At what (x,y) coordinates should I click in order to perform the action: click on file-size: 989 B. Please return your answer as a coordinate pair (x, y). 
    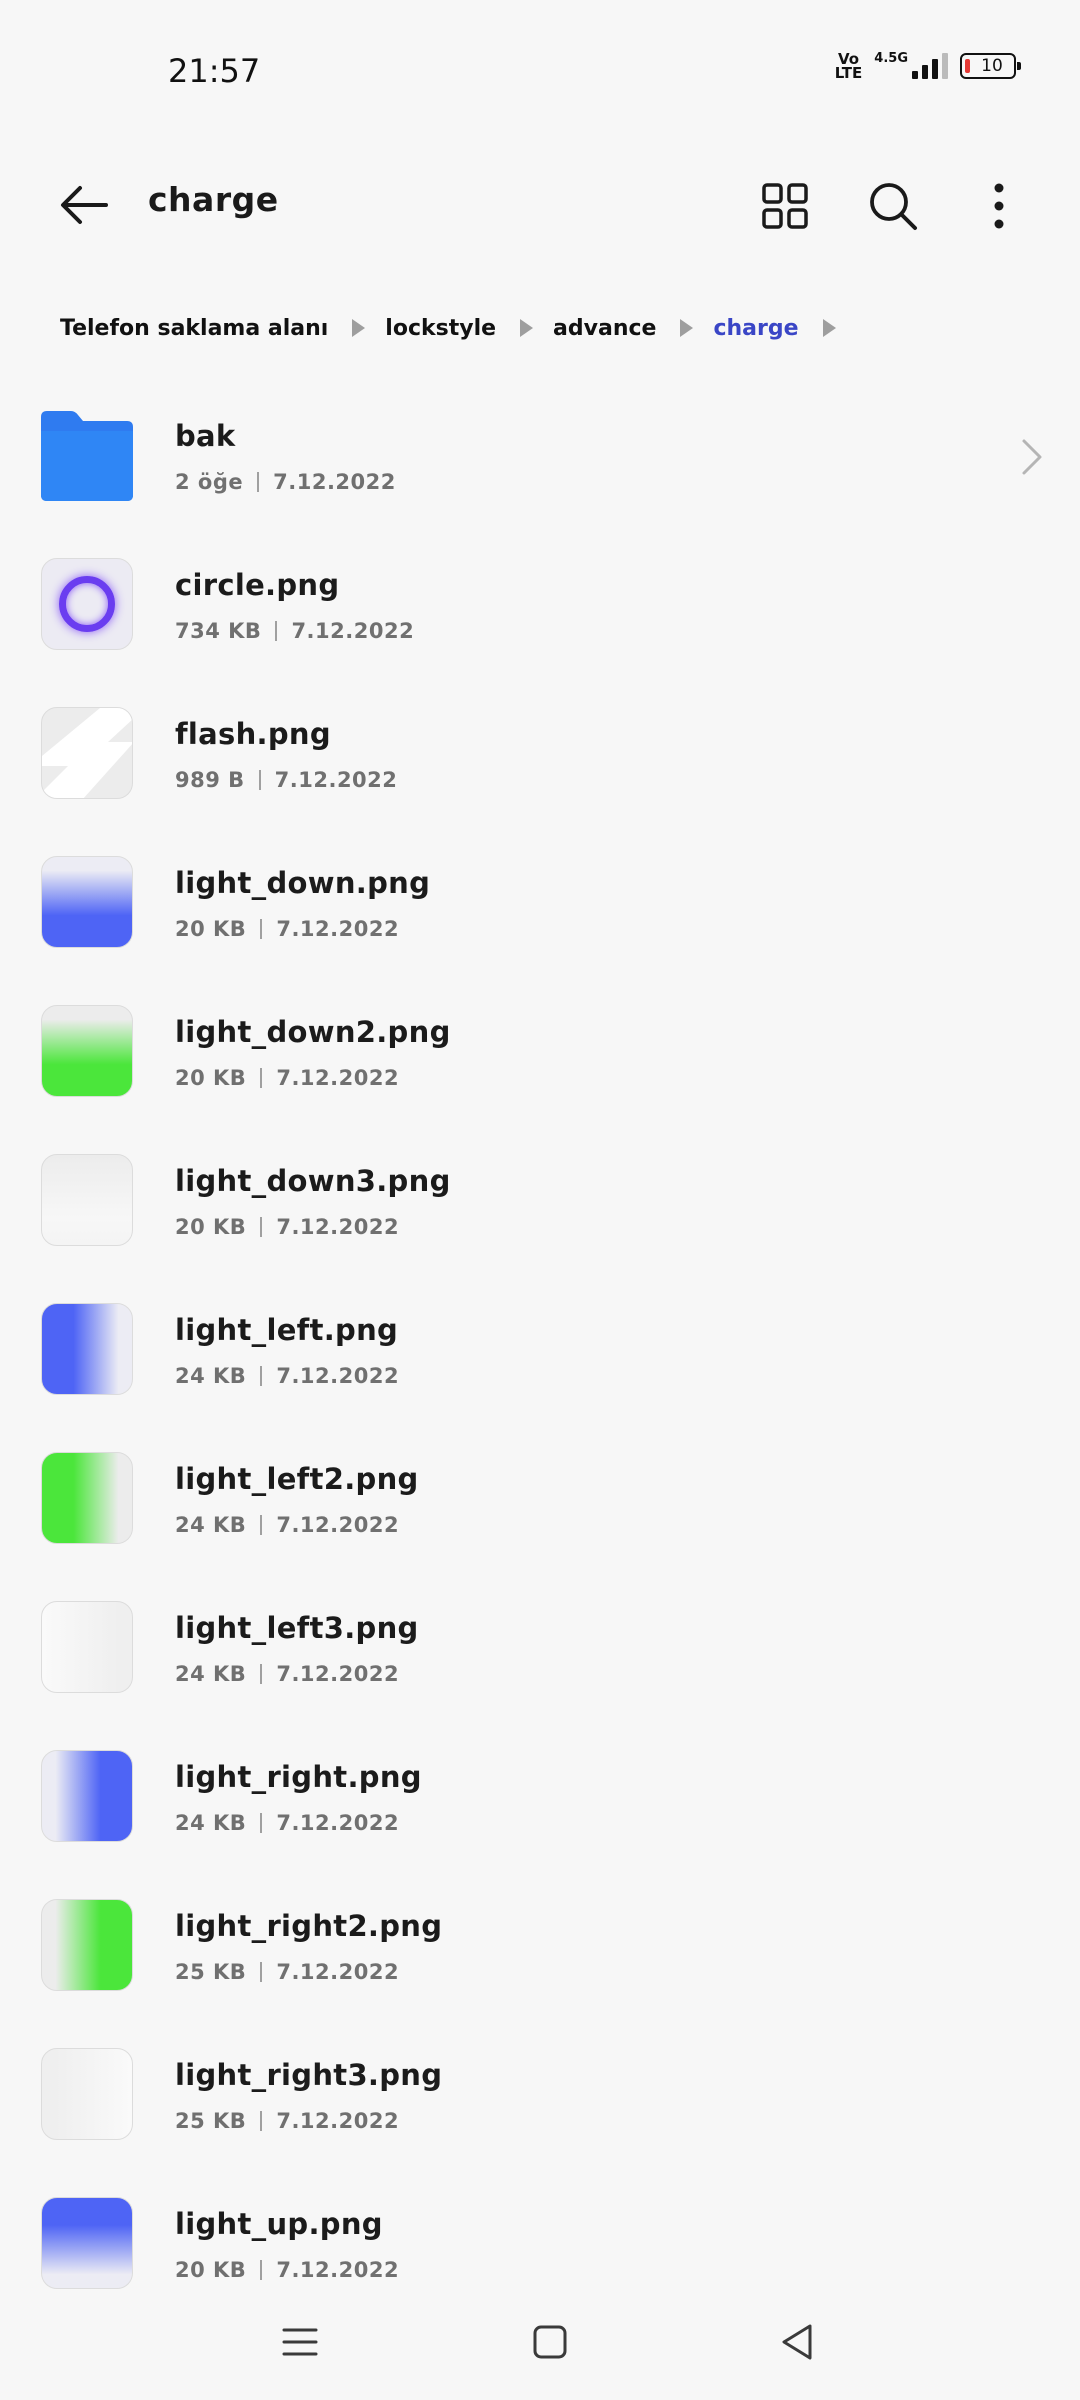
    Looking at the image, I should click on (210, 780).